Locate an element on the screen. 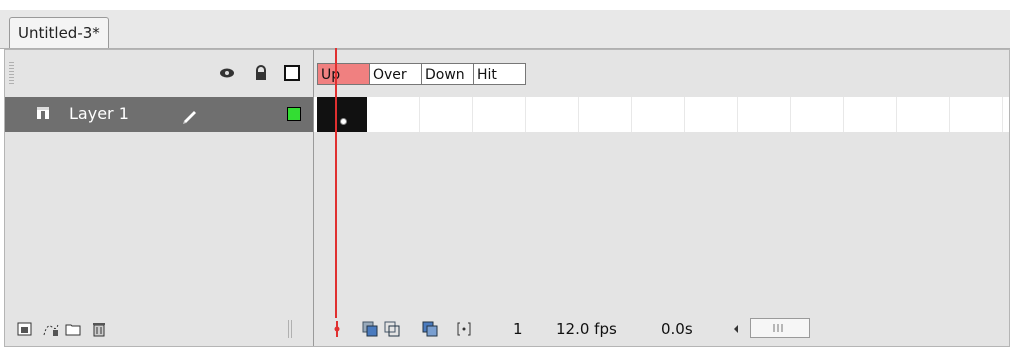 Image resolution: width=1019 pixels, height=347 pixels. edit-multiple-frames-icon is located at coordinates (430, 329).